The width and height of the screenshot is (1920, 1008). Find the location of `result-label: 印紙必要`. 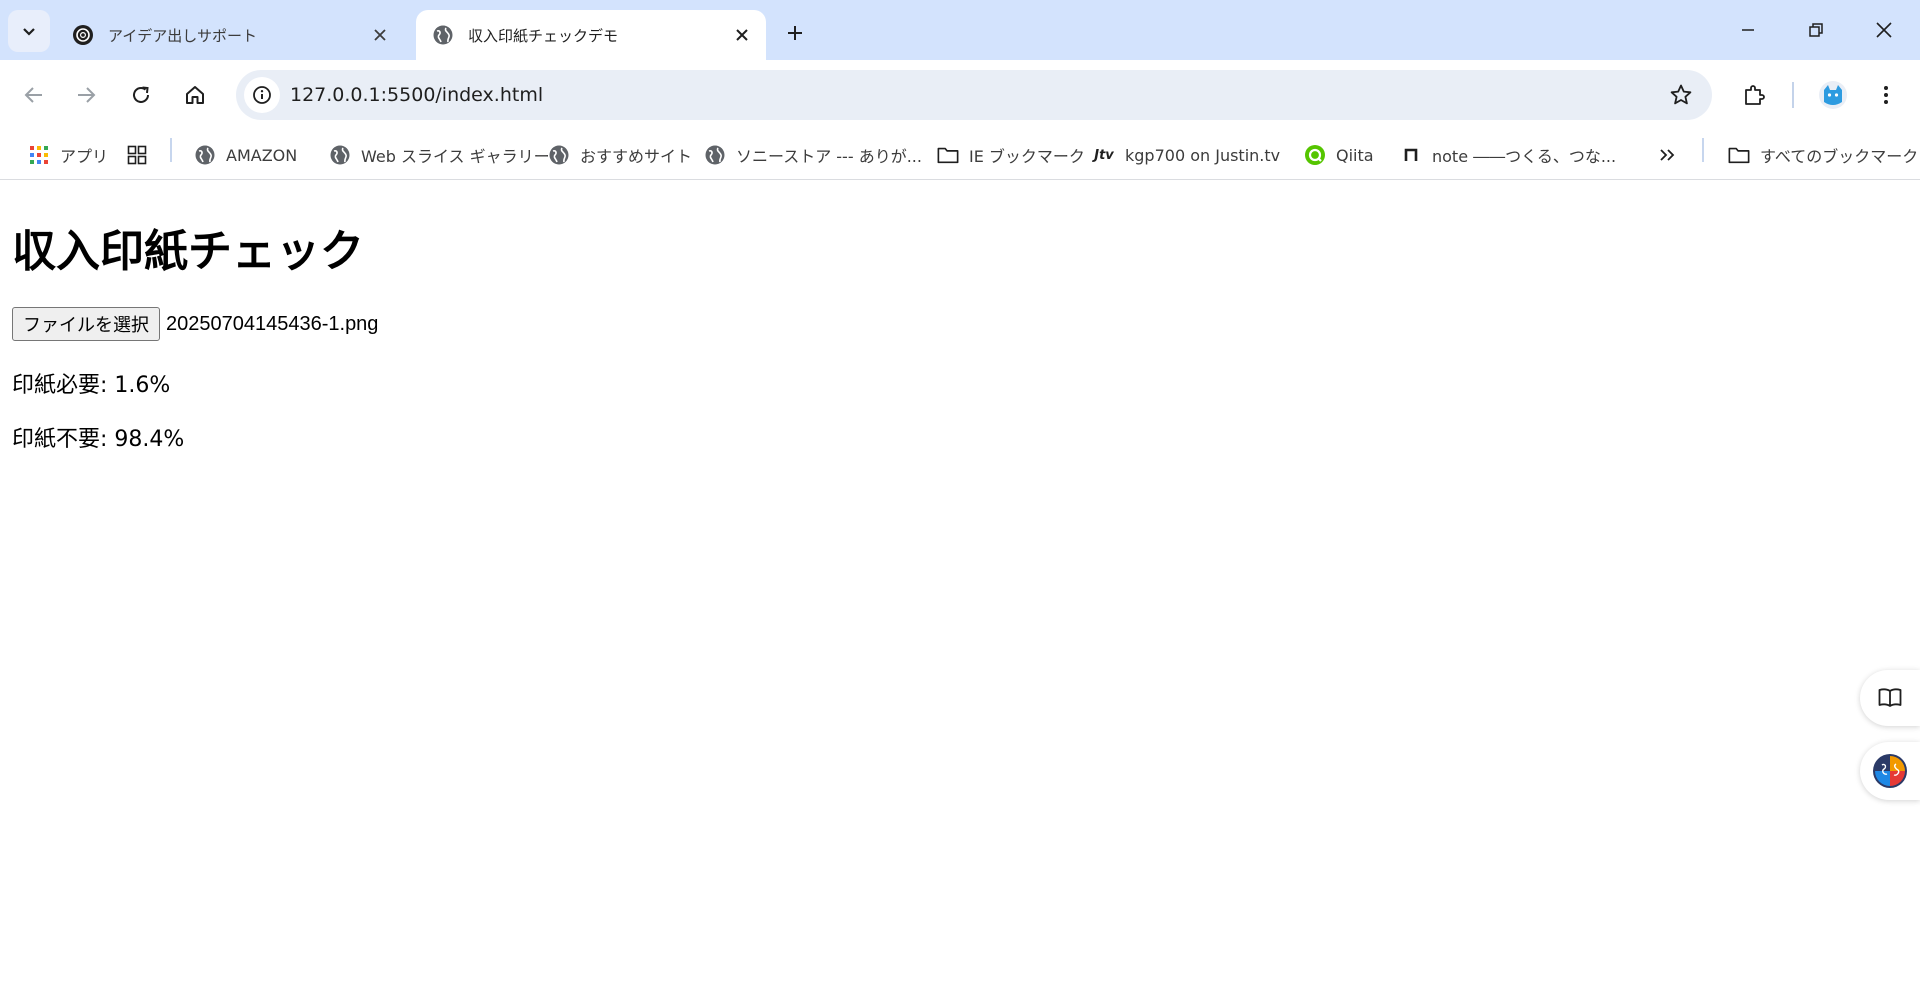

result-label: 印紙必要 is located at coordinates (56, 385).